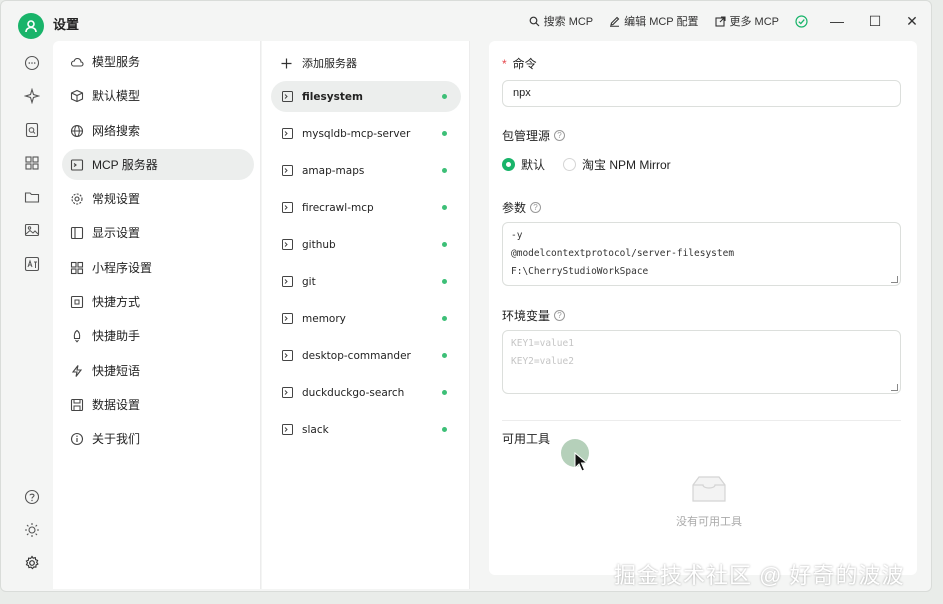  What do you see at coordinates (32, 163) in the screenshot?
I see `apps-grid-icon` at bounding box center [32, 163].